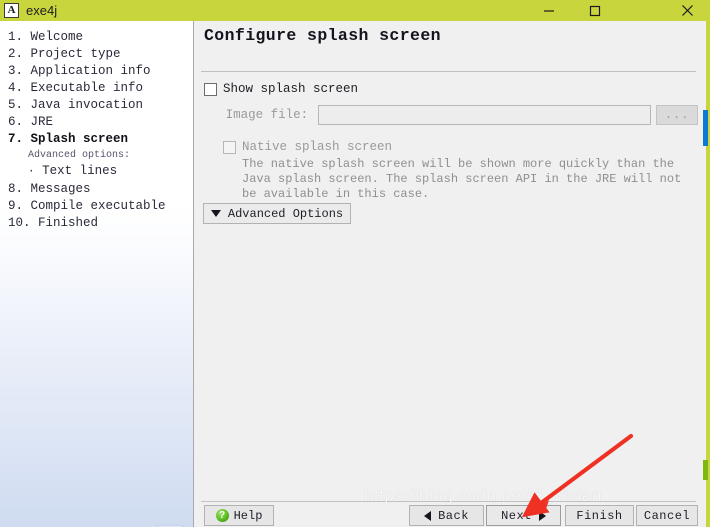 The width and height of the screenshot is (710, 527). What do you see at coordinates (87, 88) in the screenshot?
I see `step-label: Executable info` at bounding box center [87, 88].